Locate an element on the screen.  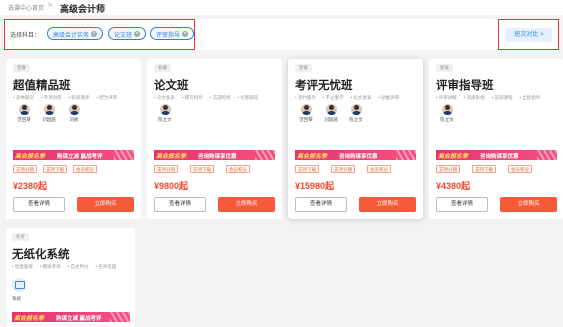
top-bar: 选课中心首页 > 高级会计师 is located at coordinates (281, 7).